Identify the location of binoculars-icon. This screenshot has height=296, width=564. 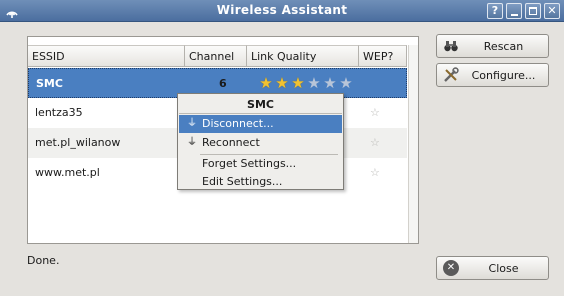
(451, 46).